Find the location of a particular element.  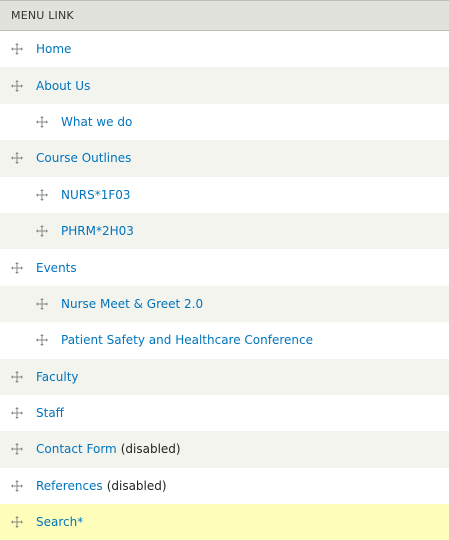

menu-link: Search* is located at coordinates (59, 522).